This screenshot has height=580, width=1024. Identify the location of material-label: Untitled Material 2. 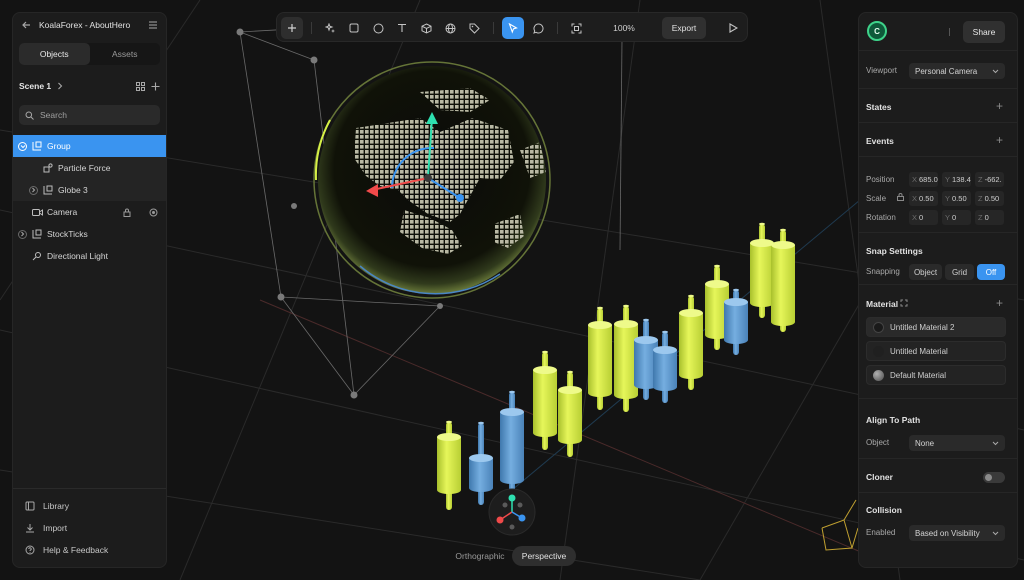
(922, 327).